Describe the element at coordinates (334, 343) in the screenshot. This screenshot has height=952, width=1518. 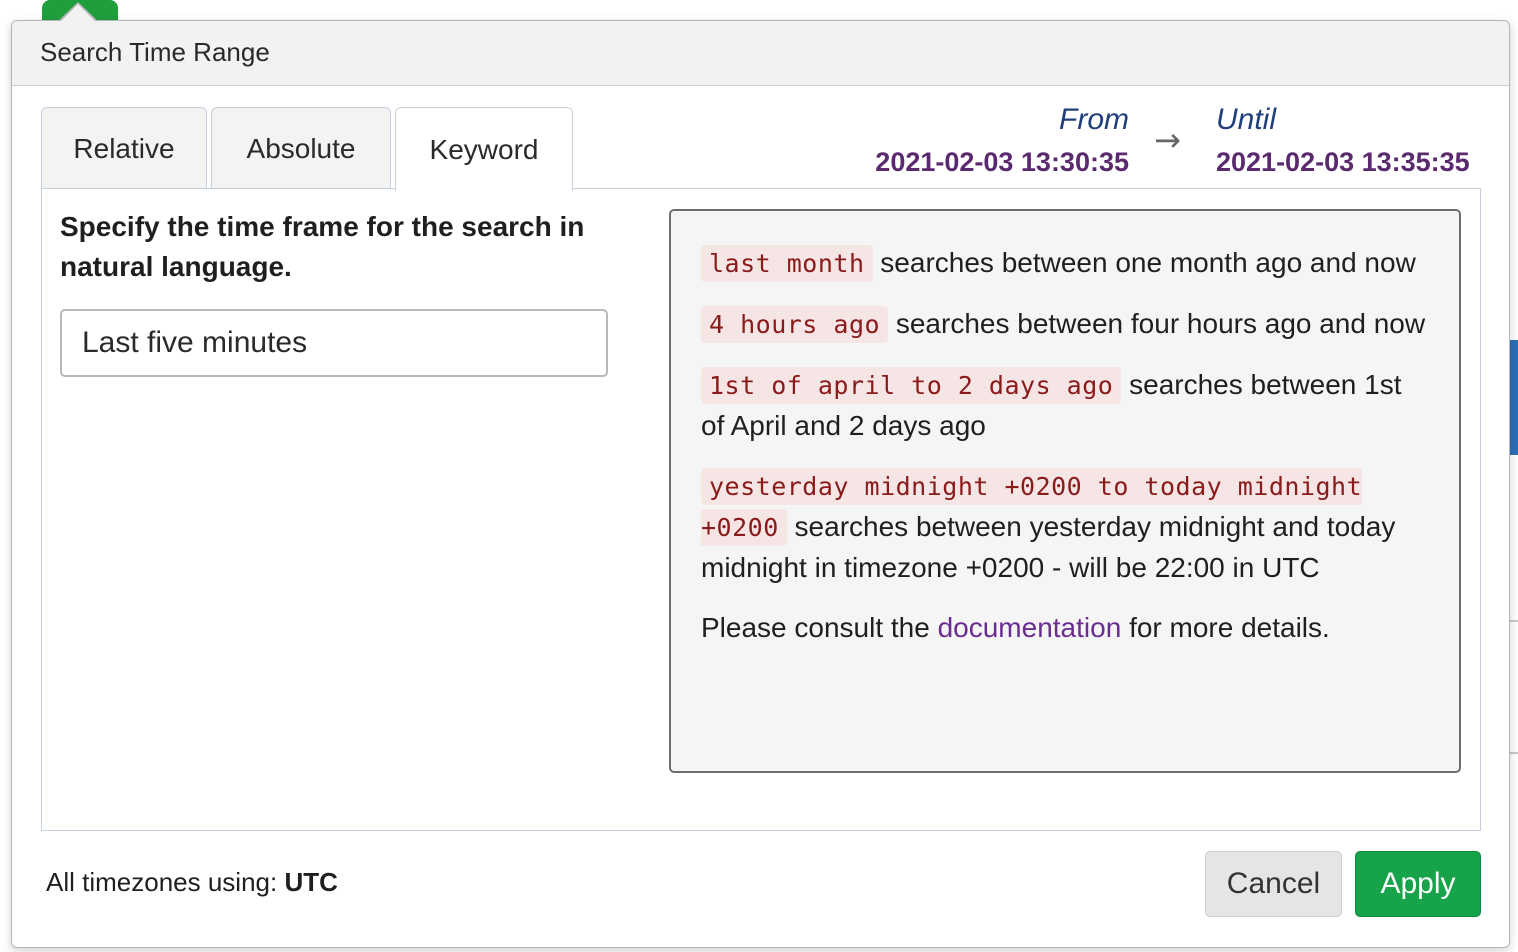
I see `keyword-input` at that location.